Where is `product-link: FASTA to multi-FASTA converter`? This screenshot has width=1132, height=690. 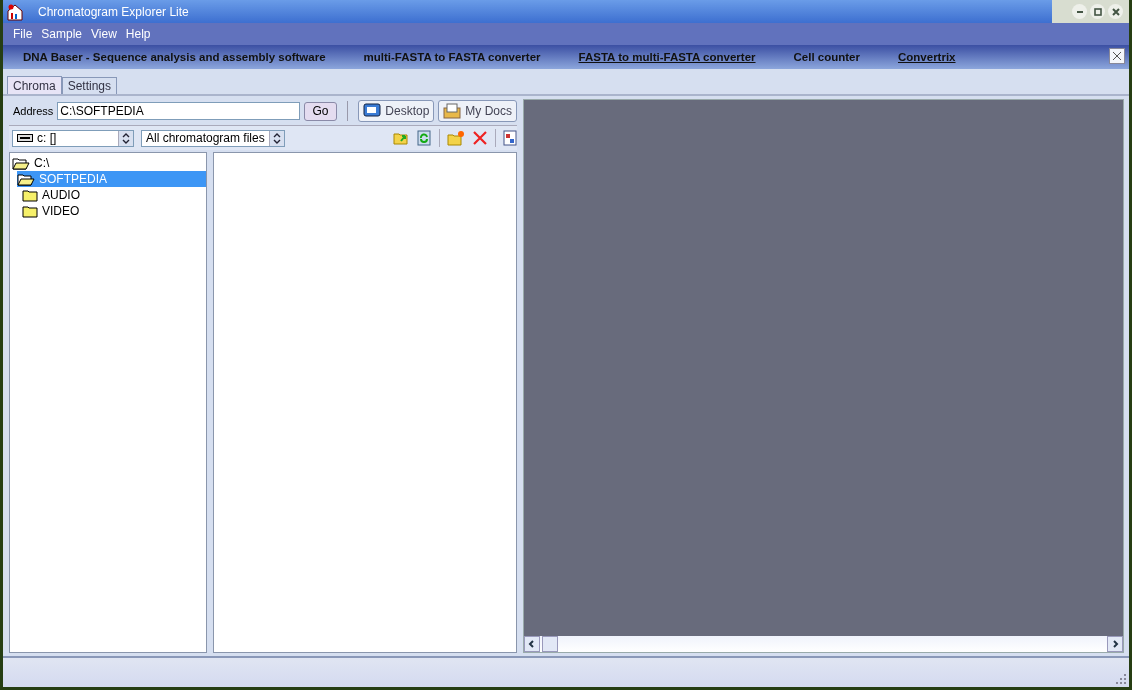
product-link: FASTA to multi-FASTA converter is located at coordinates (667, 57).